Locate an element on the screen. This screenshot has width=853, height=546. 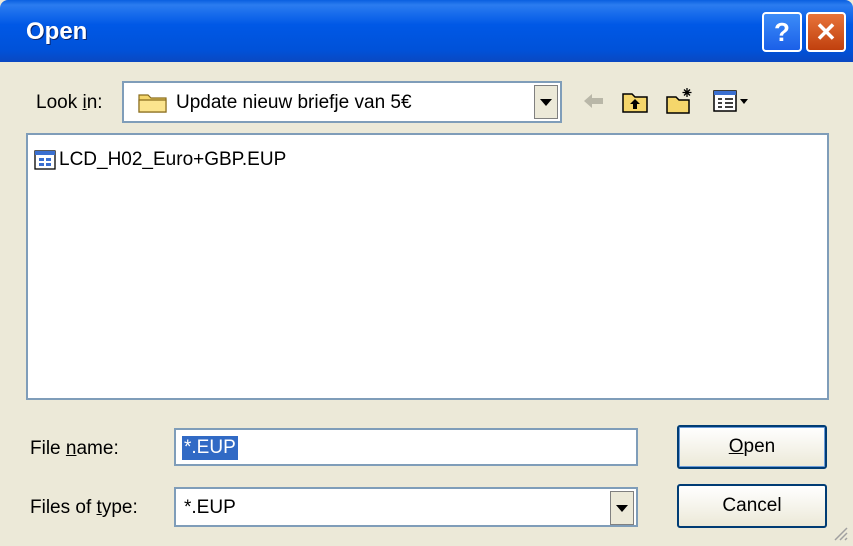
files-of-type-value: *.EUP is located at coordinates (210, 507).